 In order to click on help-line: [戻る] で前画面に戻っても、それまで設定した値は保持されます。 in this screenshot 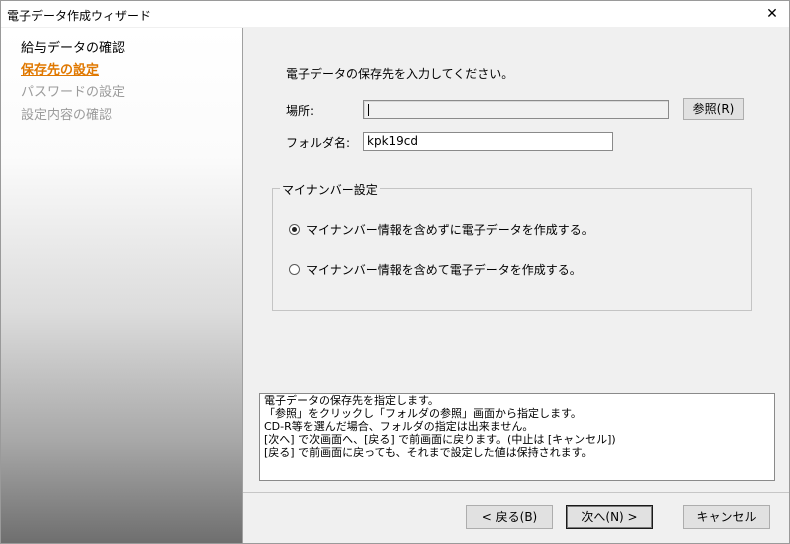, I will do `click(428, 452)`.